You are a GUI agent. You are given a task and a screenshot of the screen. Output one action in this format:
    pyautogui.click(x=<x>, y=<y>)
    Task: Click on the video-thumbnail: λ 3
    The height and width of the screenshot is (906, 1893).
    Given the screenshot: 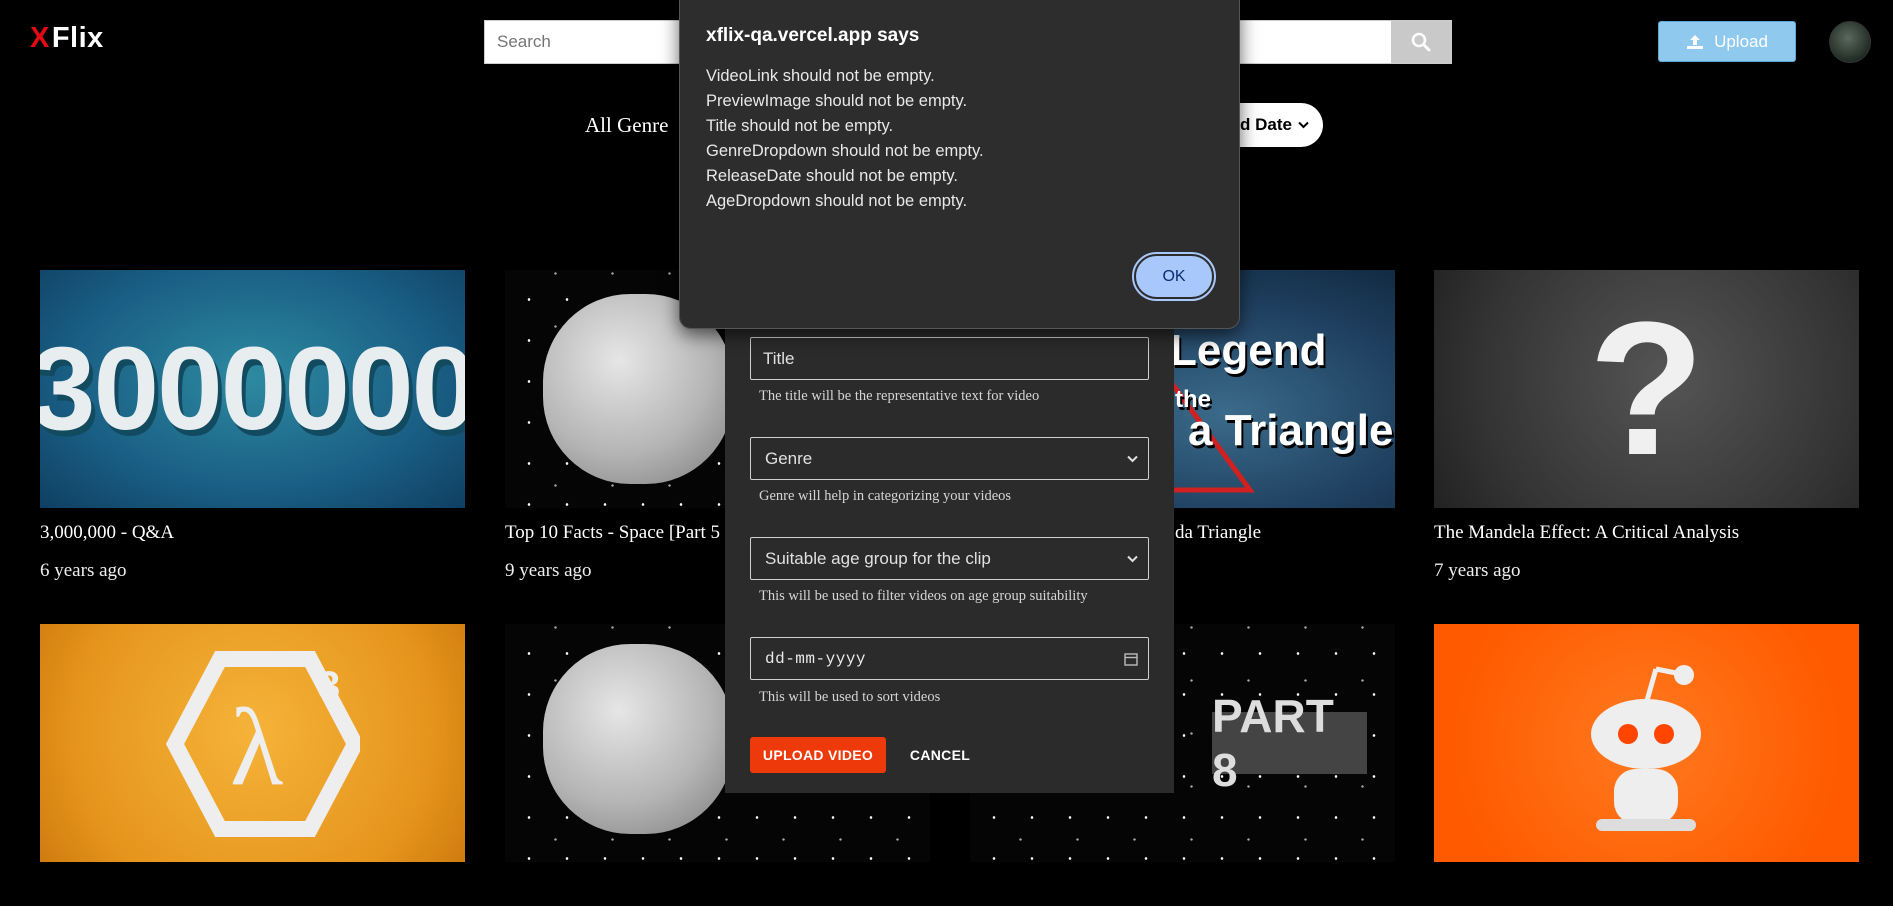 What is the action you would take?
    pyautogui.click(x=252, y=743)
    